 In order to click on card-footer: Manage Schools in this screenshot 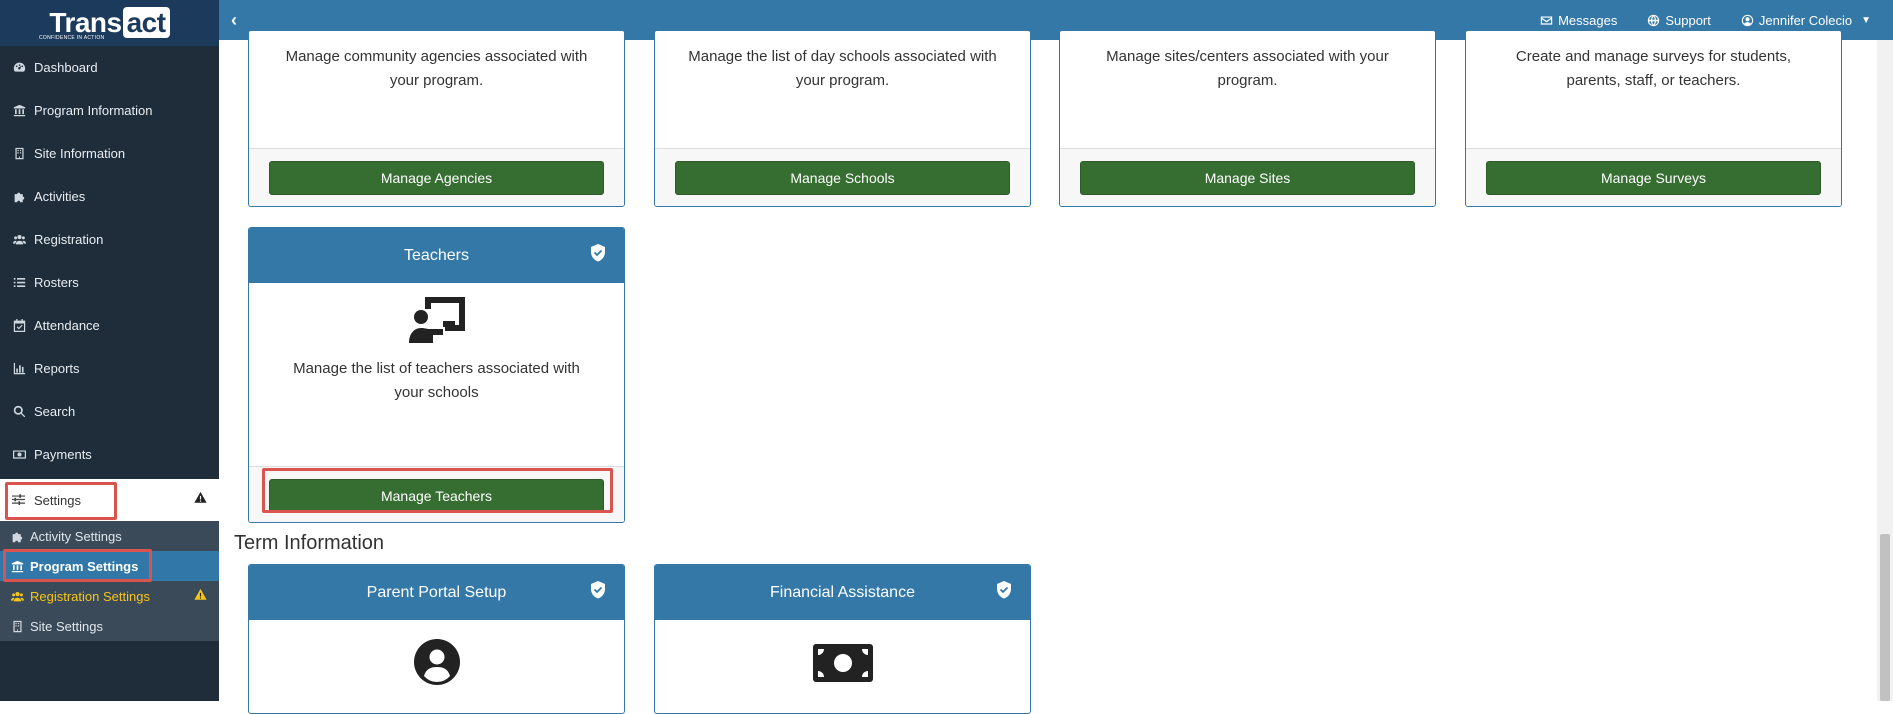, I will do `click(842, 177)`.